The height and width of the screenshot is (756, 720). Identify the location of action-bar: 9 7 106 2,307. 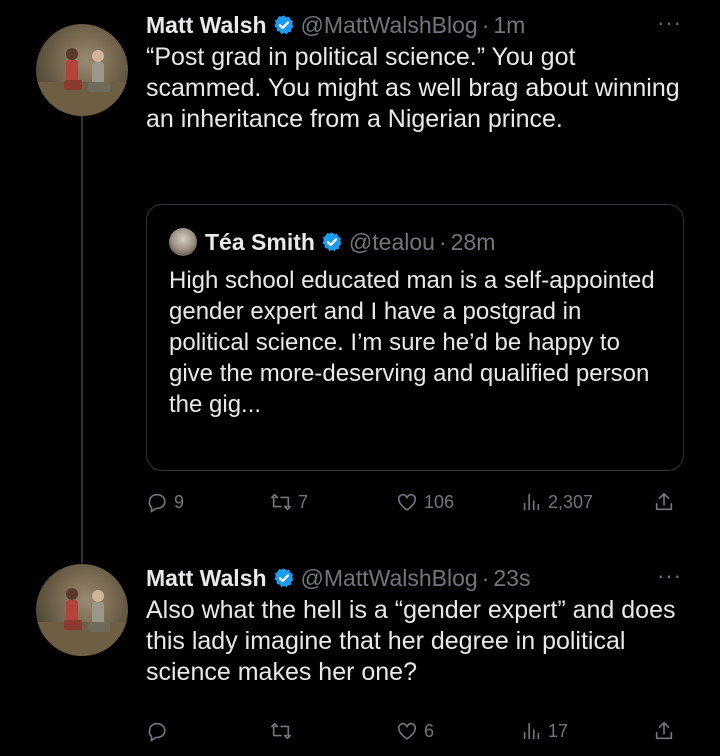
(416, 506).